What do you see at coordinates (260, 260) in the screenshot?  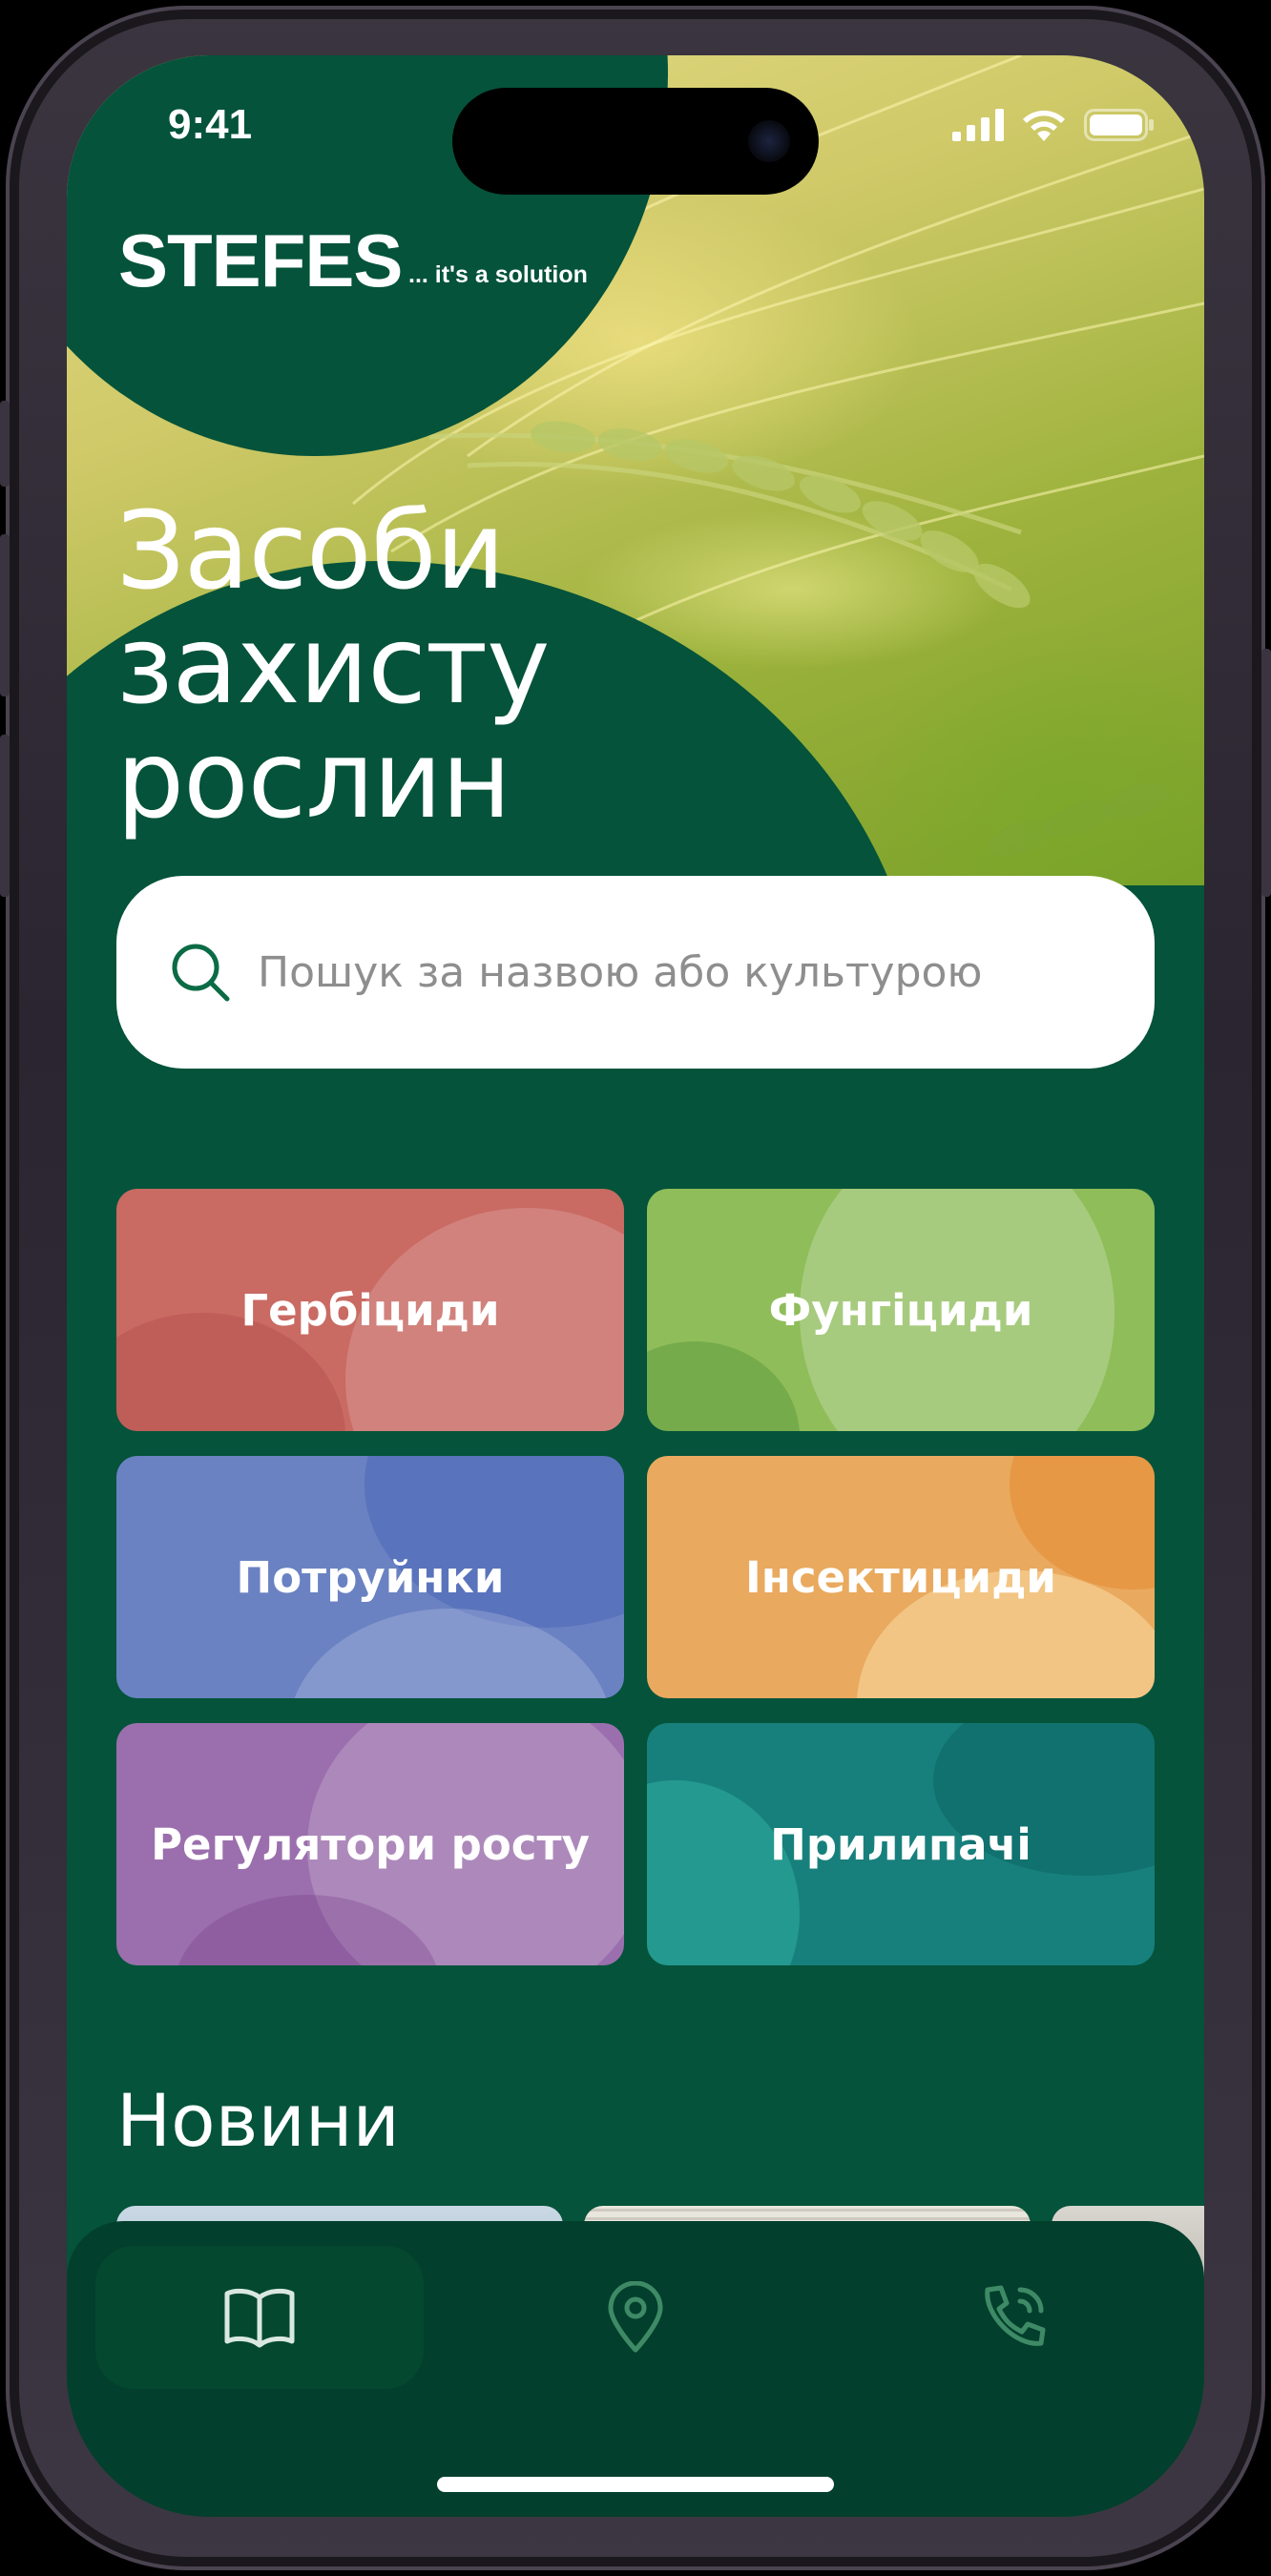 I see `brand-name: STEFES` at bounding box center [260, 260].